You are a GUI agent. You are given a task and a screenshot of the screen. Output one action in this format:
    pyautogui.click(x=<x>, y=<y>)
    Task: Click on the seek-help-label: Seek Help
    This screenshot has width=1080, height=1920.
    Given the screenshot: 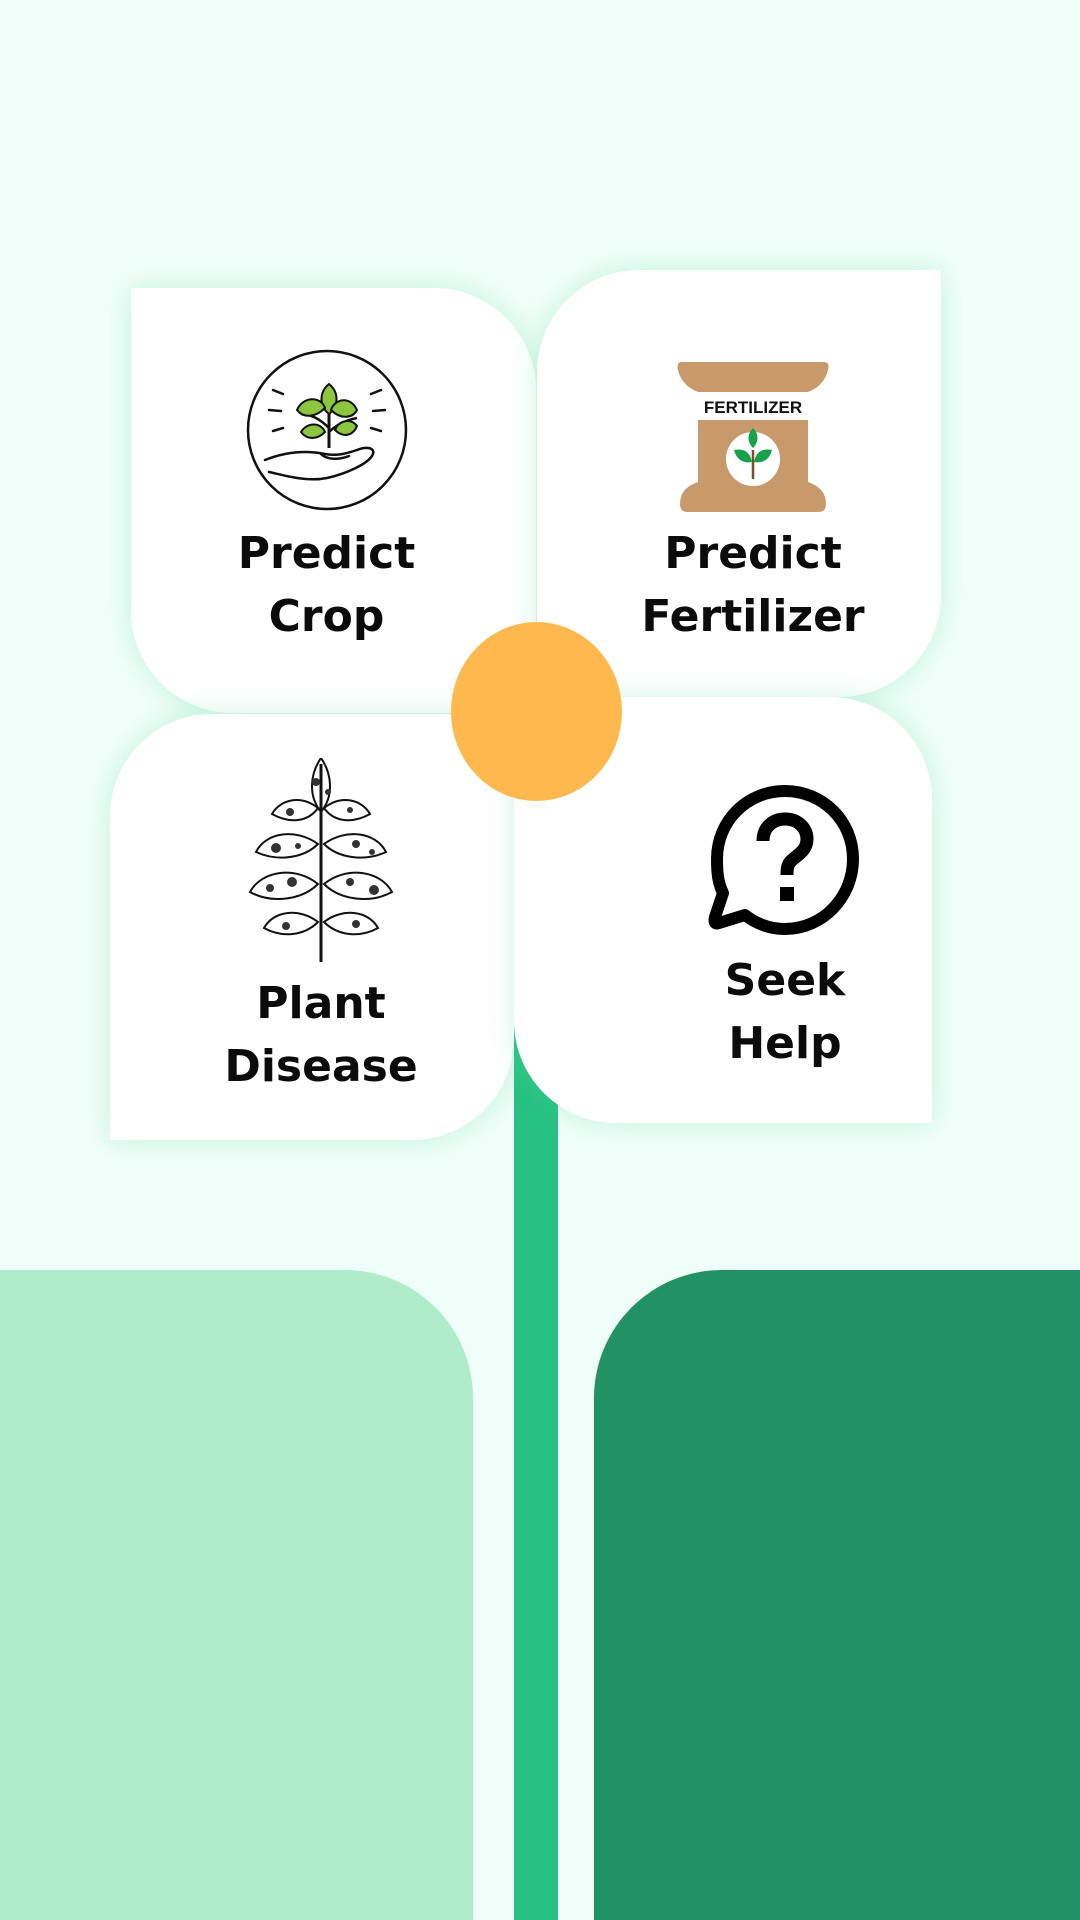 What is the action you would take?
    pyautogui.click(x=785, y=1012)
    